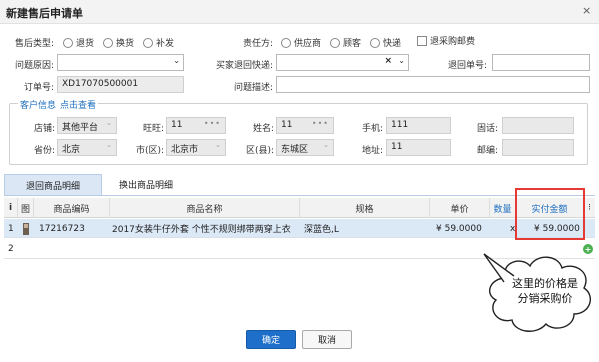 Image resolution: width=599 pixels, height=362 pixels. Describe the element at coordinates (62, 228) in the screenshot. I see `product-code: 17216723` at that location.